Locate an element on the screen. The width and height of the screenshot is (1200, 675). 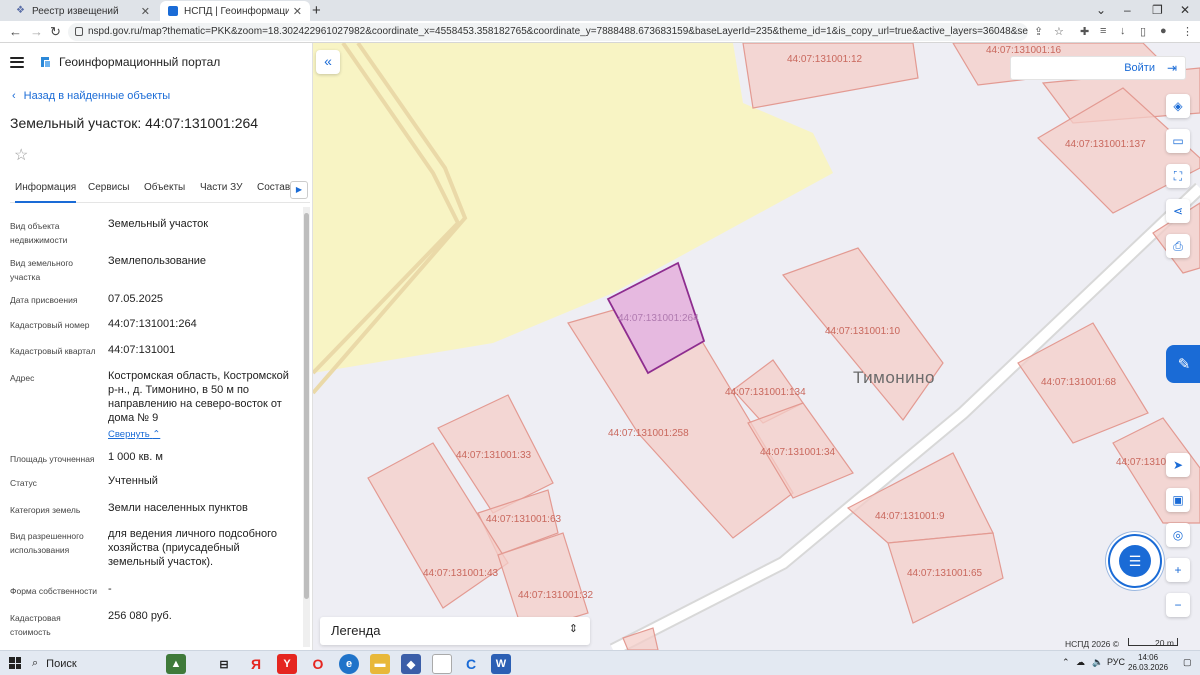
legend-label: Легенда is located at coordinates (356, 630).